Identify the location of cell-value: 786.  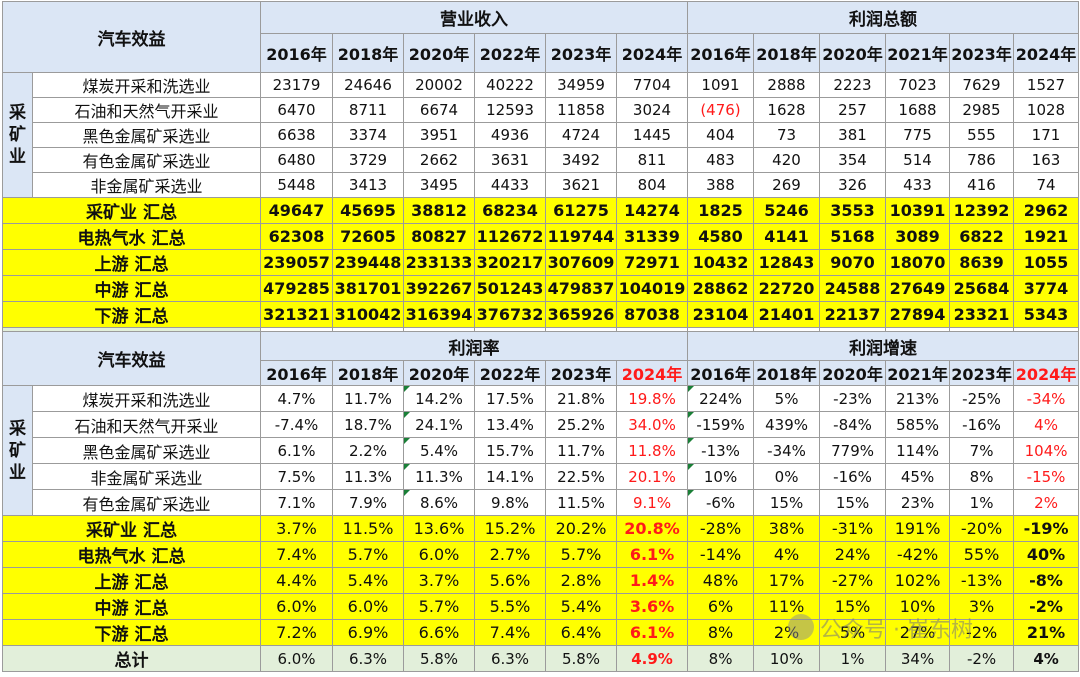
(981, 160).